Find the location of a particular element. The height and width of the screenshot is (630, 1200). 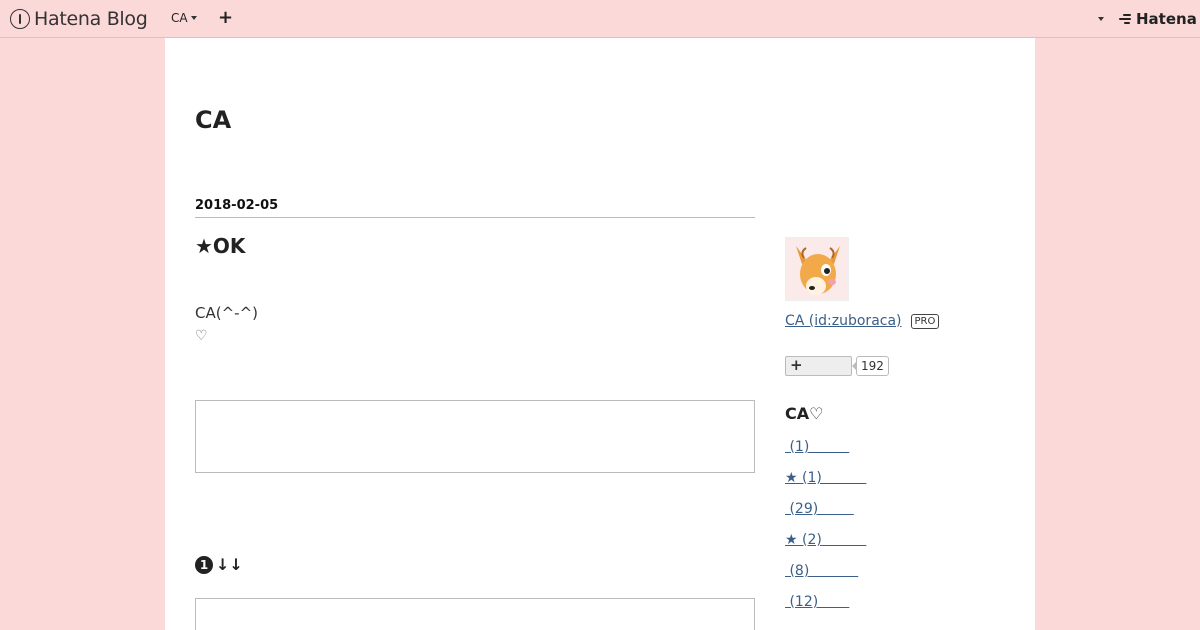

list-item: ★ (1) is located at coordinates (895, 485).